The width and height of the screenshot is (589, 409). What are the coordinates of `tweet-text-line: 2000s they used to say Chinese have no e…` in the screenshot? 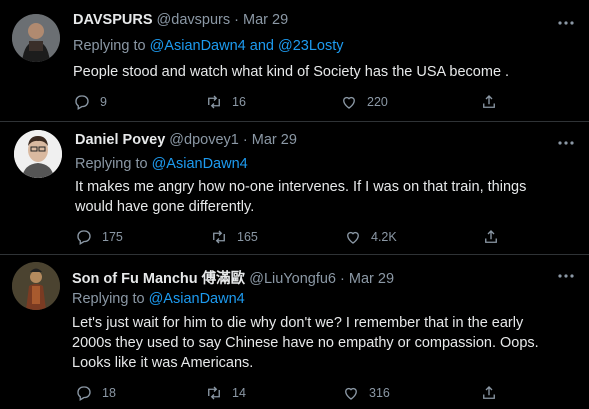 It's located at (305, 343).